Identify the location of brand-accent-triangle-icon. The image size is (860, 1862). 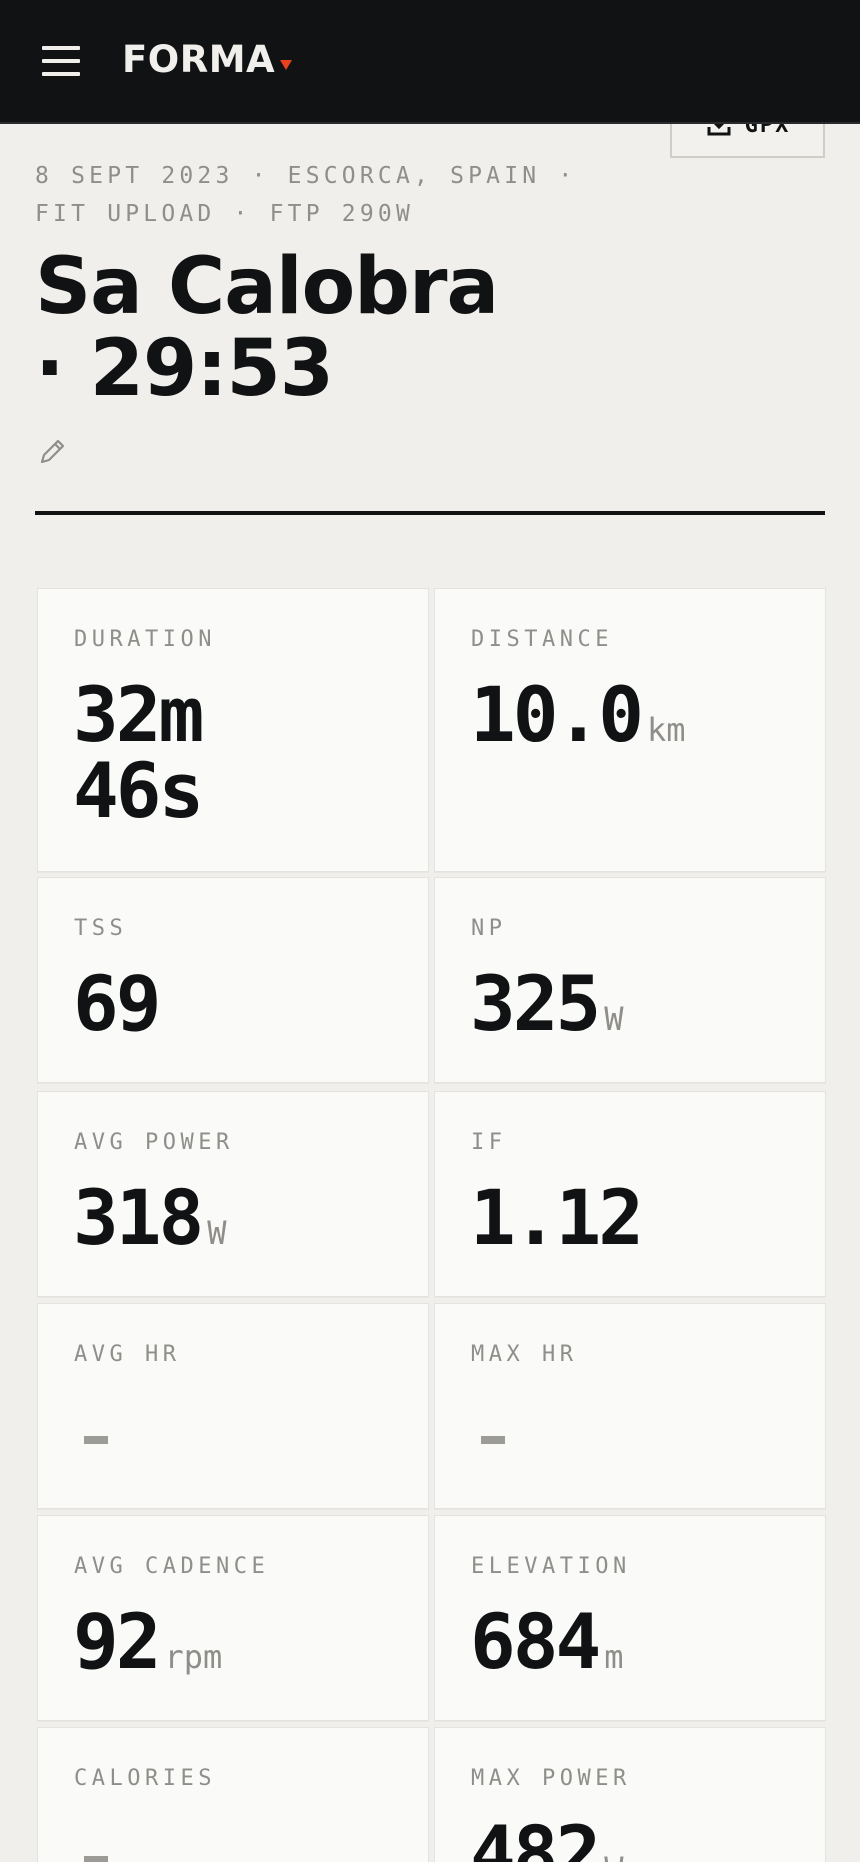
(286, 65).